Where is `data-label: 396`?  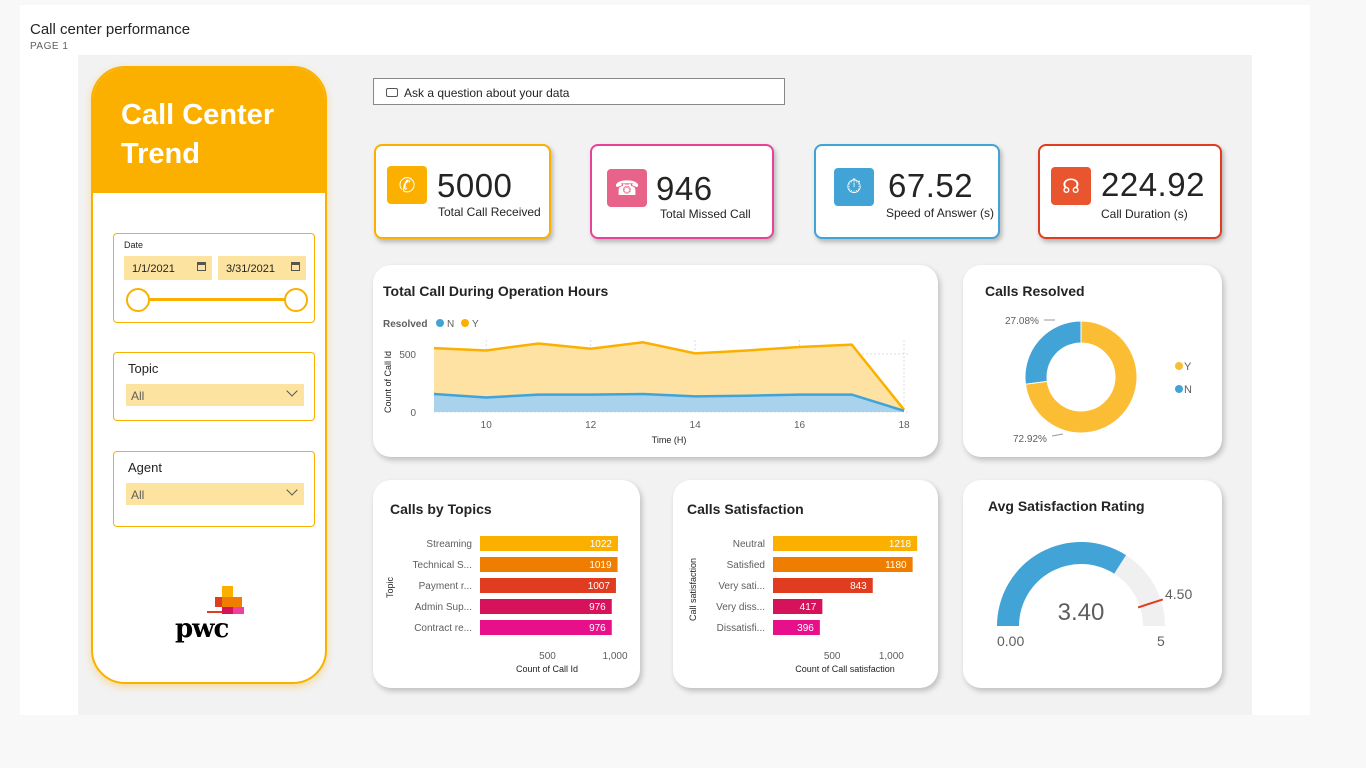 data-label: 396 is located at coordinates (805, 628).